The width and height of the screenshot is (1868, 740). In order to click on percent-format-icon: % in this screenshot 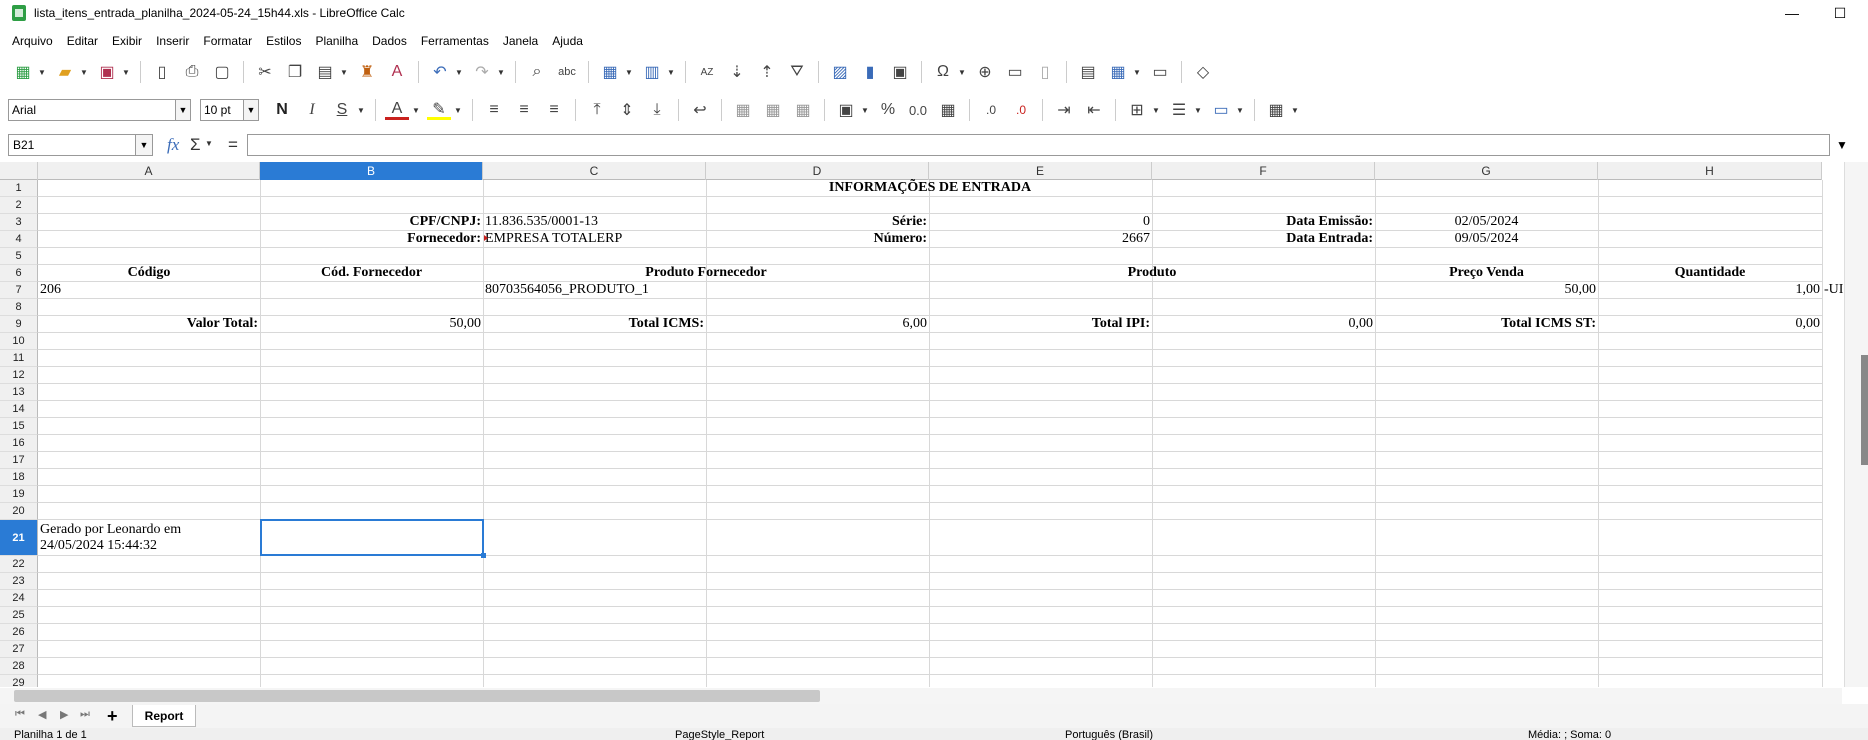, I will do `click(888, 110)`.